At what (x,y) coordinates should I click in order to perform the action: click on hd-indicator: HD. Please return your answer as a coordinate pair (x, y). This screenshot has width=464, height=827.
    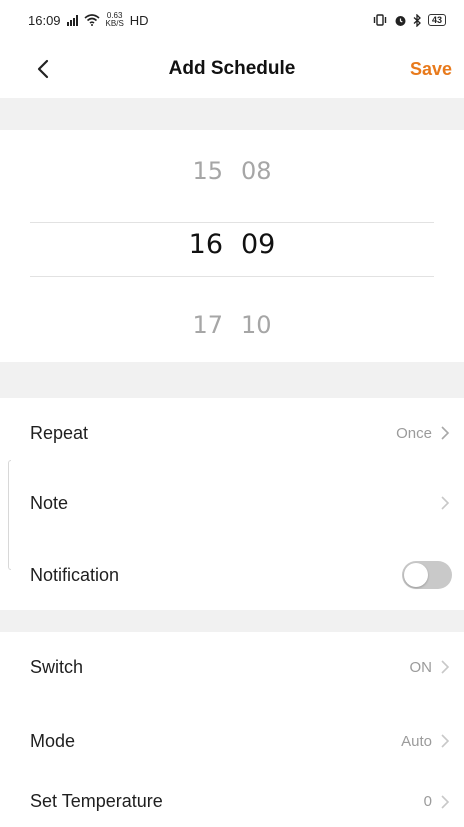
    Looking at the image, I should click on (139, 20).